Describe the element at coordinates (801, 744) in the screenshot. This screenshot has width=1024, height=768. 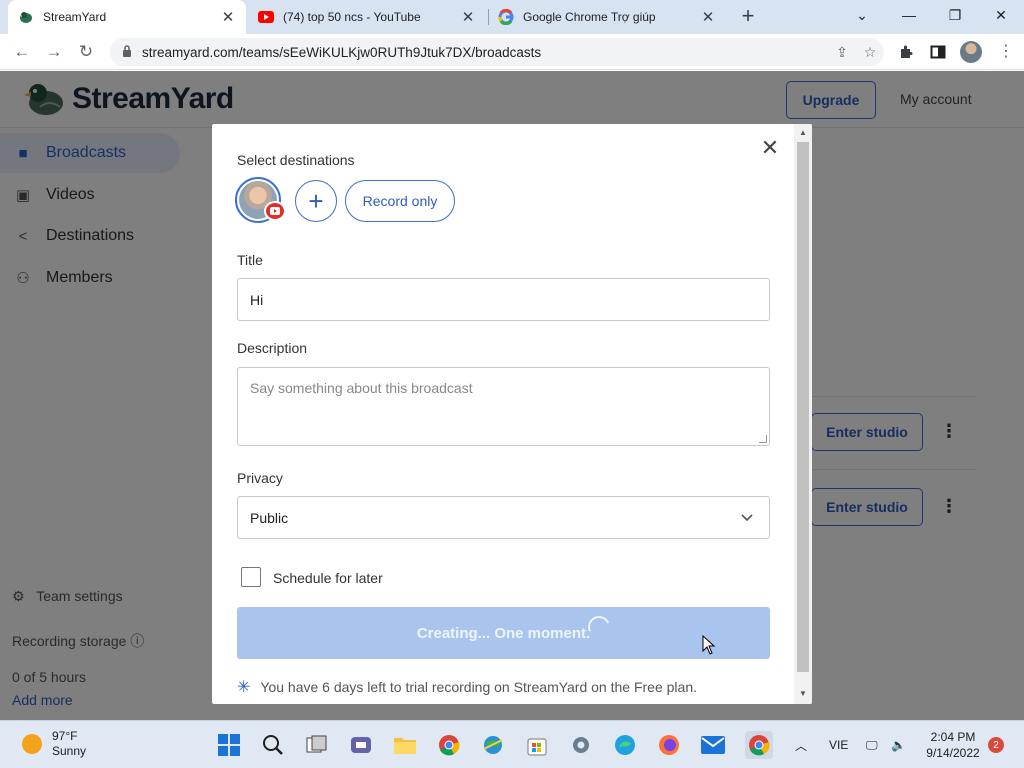
I see `tray-chevron-icon: ︿` at that location.